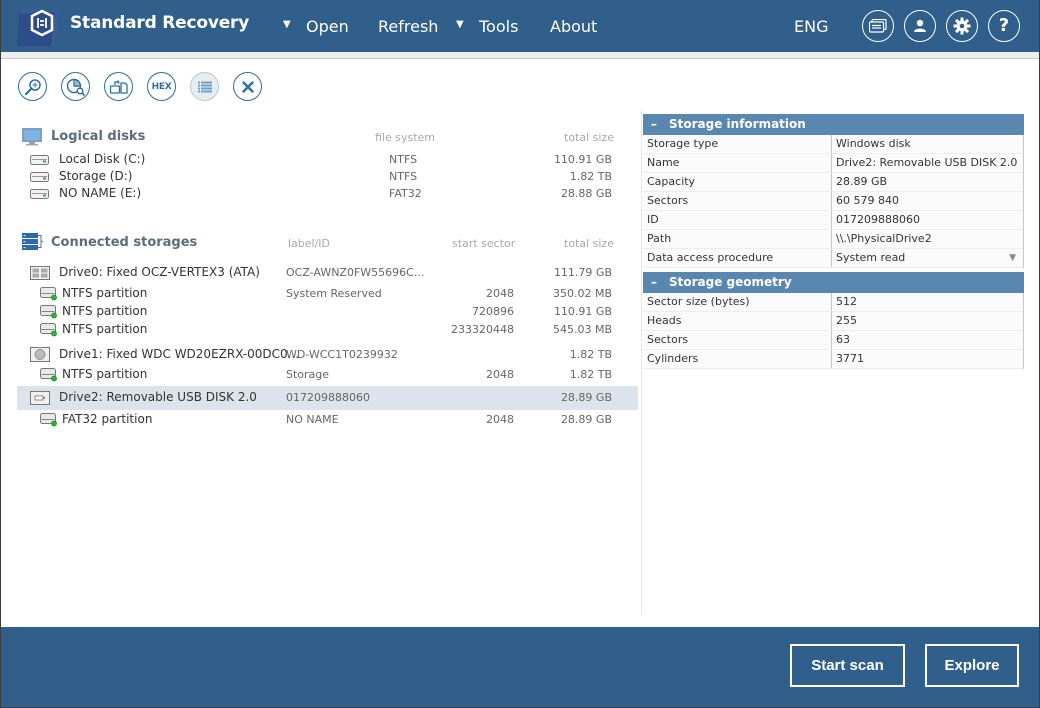 The image size is (1040, 708). What do you see at coordinates (920, 26) in the screenshot?
I see `account-button` at bounding box center [920, 26].